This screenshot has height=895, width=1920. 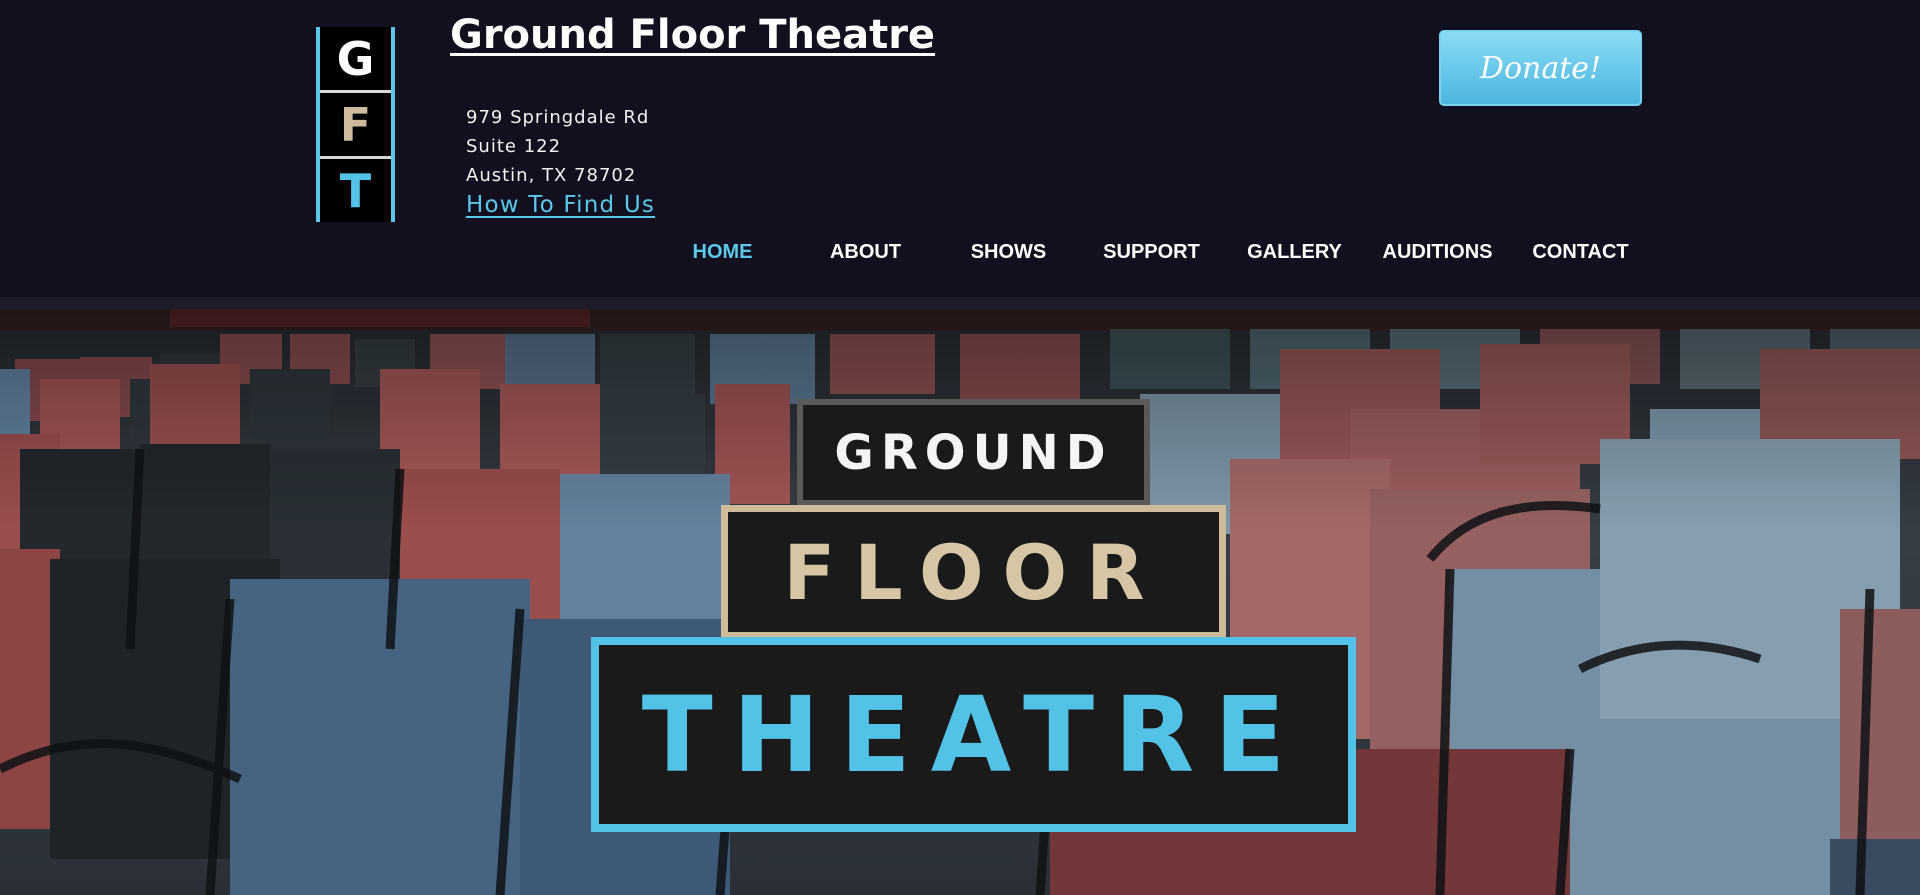 I want to click on header-divider, so click(x=960, y=303).